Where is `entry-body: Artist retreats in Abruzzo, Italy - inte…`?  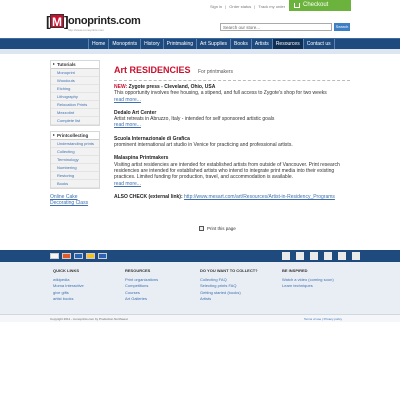 entry-body: Artist retreats in Abruzzo, Italy - inte… is located at coordinates (194, 119).